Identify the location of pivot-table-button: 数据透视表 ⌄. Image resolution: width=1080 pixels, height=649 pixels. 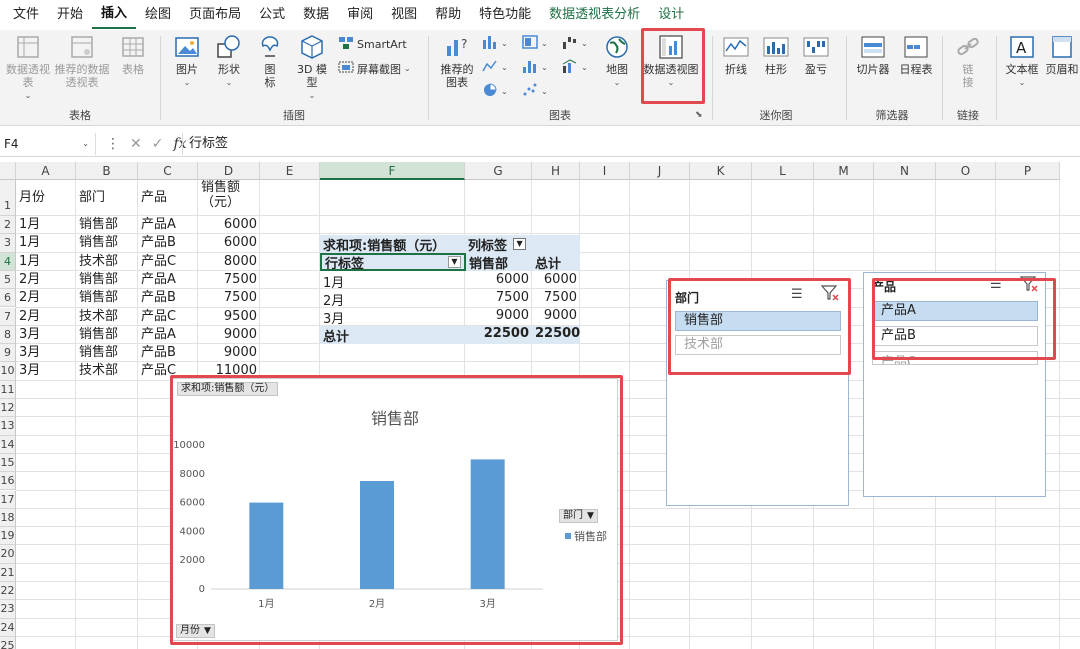
(28, 68).